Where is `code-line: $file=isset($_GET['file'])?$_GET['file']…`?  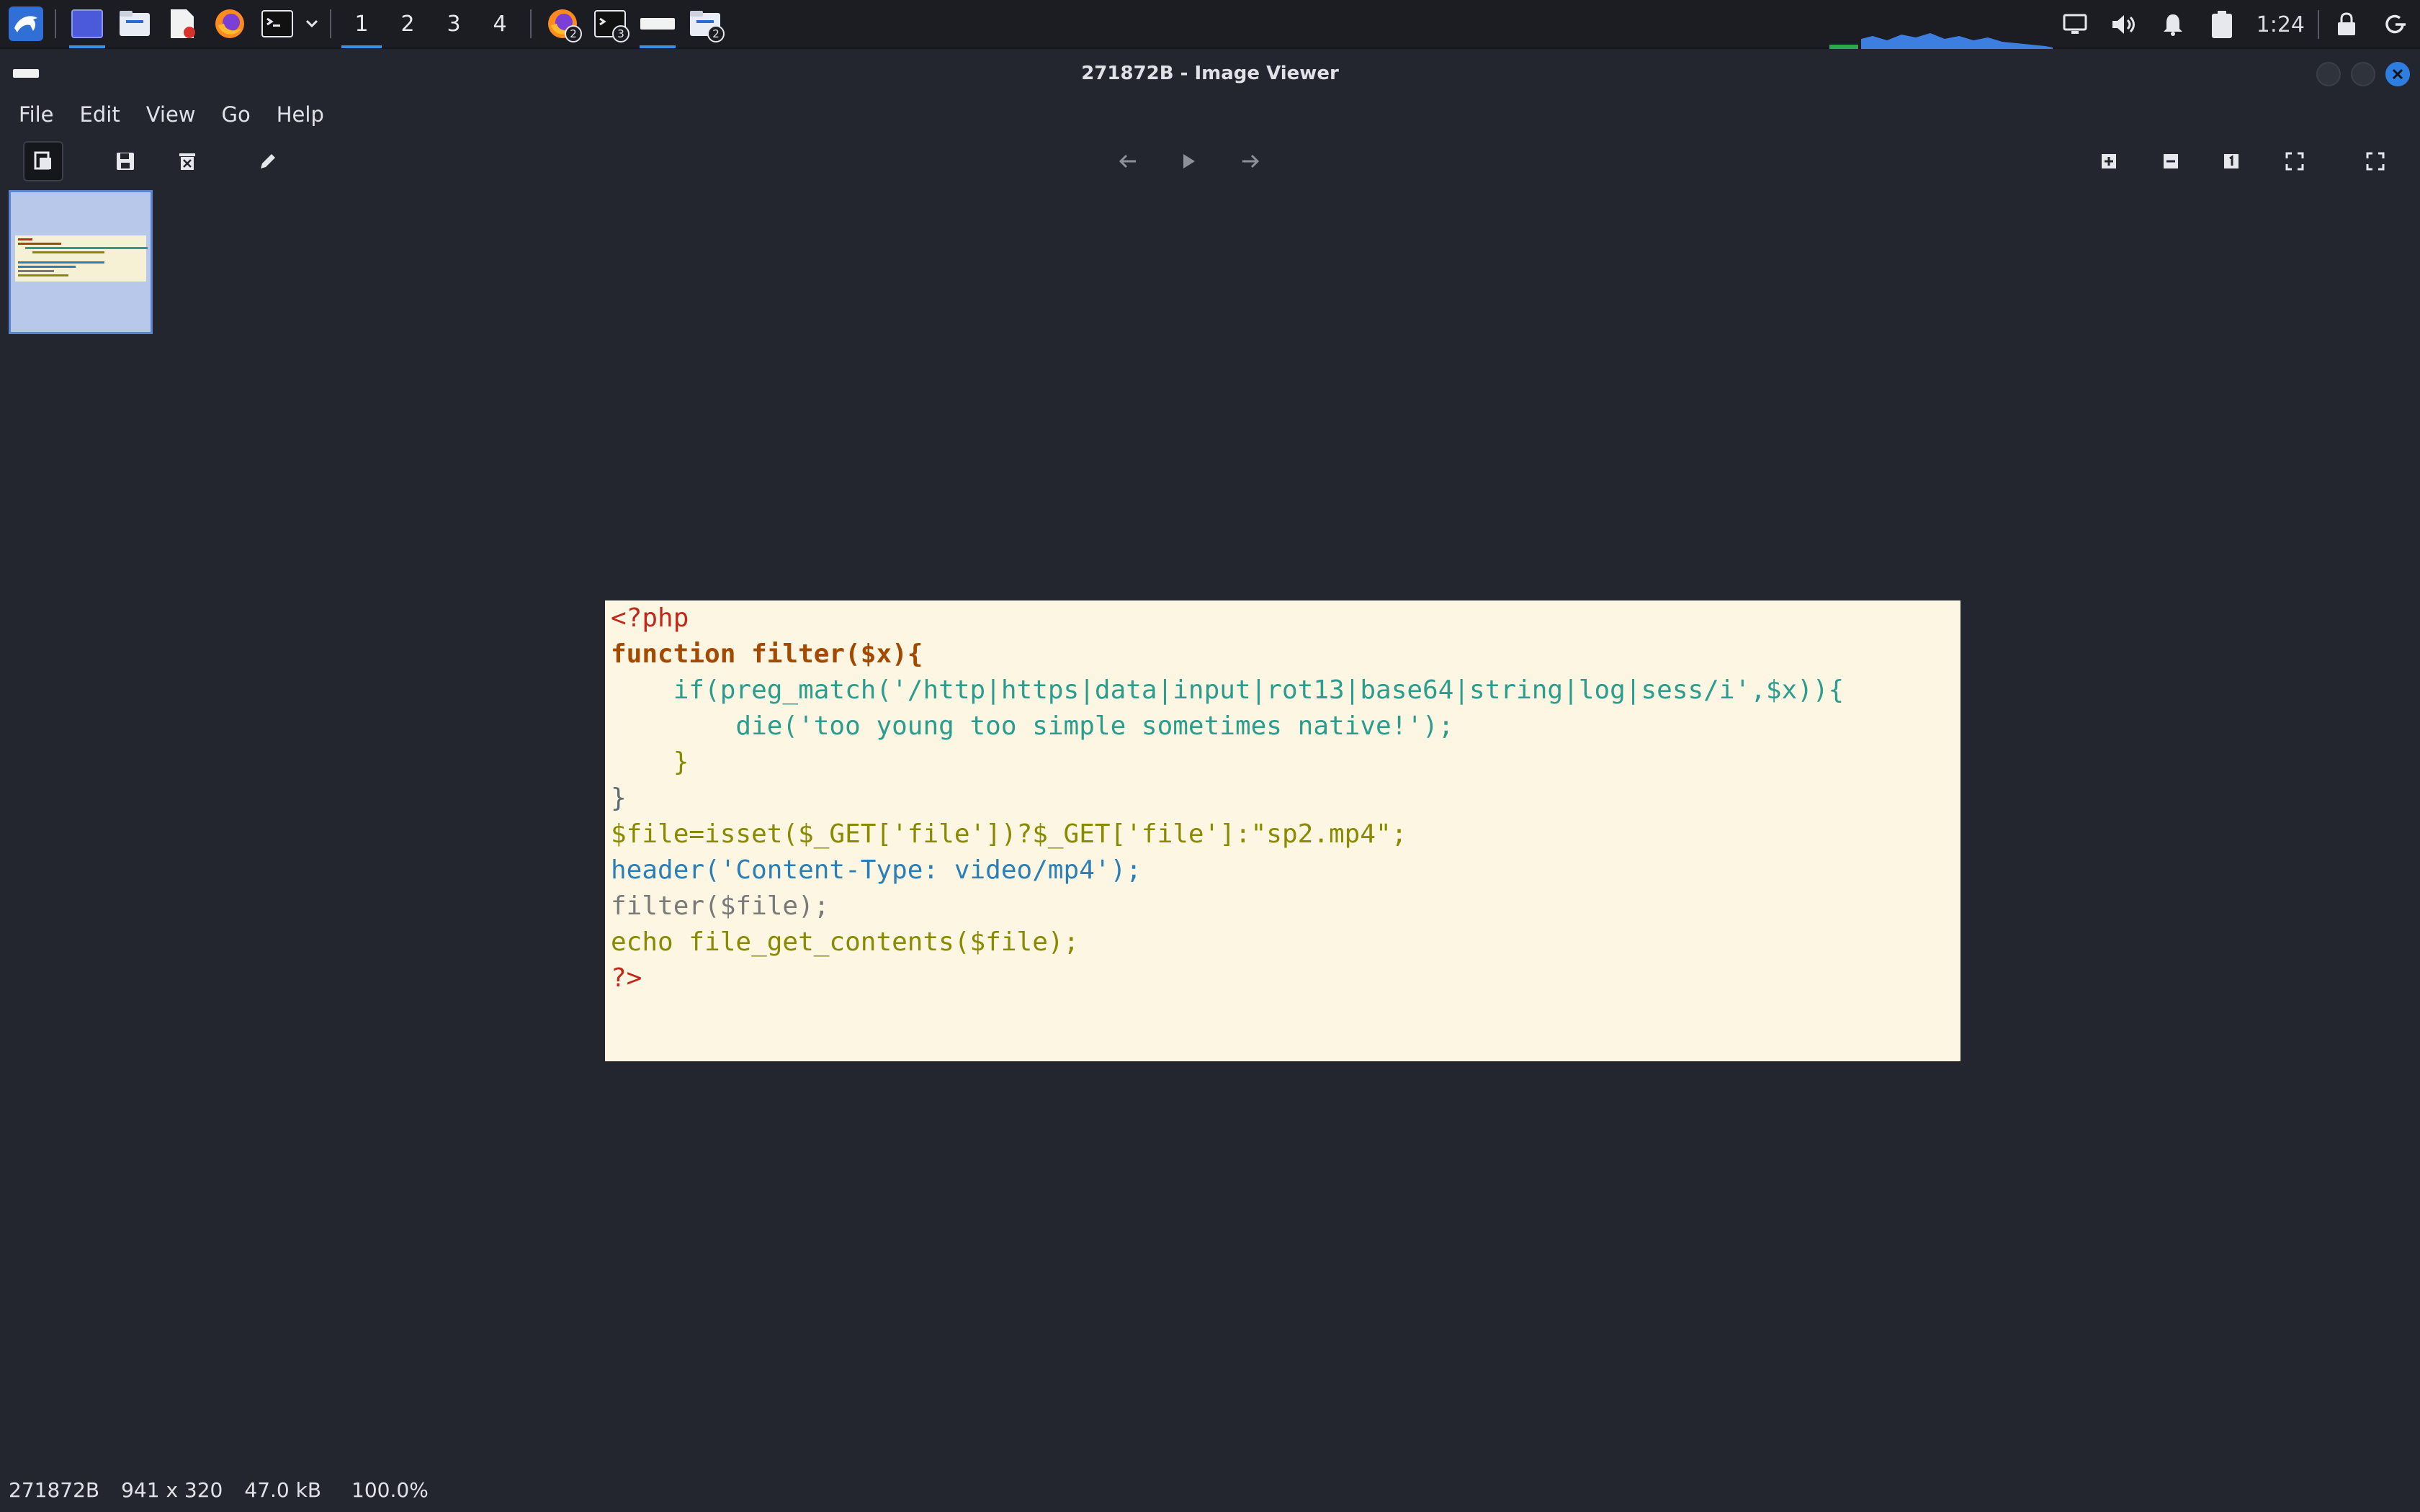 code-line: $file=isset($_GET['file'])?$_GET['file']… is located at coordinates (1009, 834).